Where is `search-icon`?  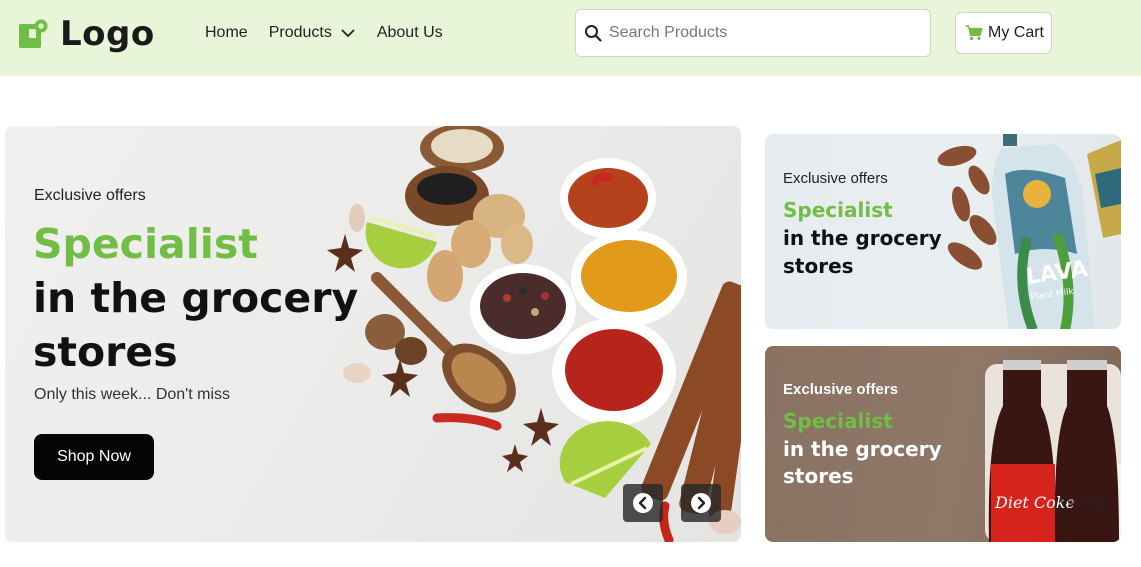 search-icon is located at coordinates (593, 33).